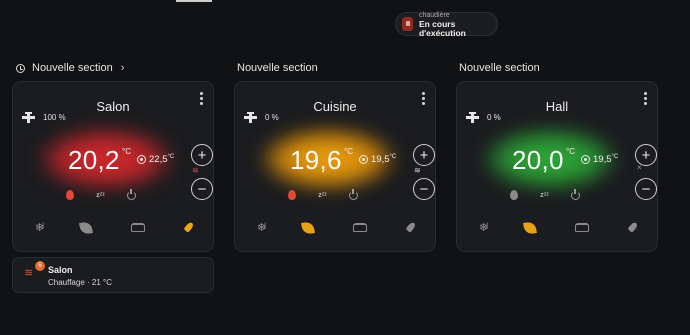  I want to click on thermostat-name: Hall, so click(557, 106).